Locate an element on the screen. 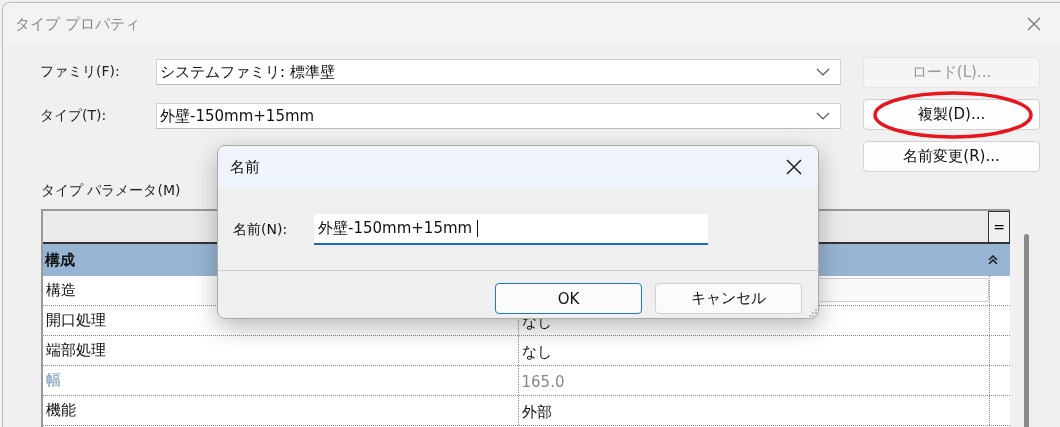 This screenshot has height=427, width=1060. dialog-button: OK is located at coordinates (568, 298).